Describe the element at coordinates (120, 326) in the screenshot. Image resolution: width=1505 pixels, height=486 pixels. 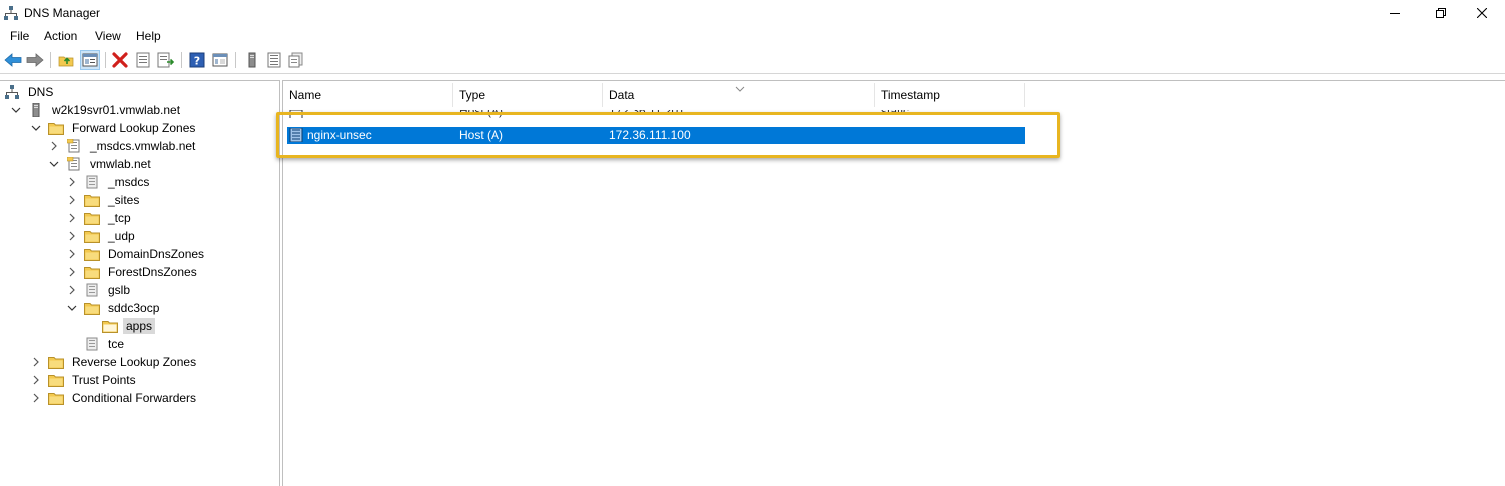
I see `tree-item-apps: apps` at that location.